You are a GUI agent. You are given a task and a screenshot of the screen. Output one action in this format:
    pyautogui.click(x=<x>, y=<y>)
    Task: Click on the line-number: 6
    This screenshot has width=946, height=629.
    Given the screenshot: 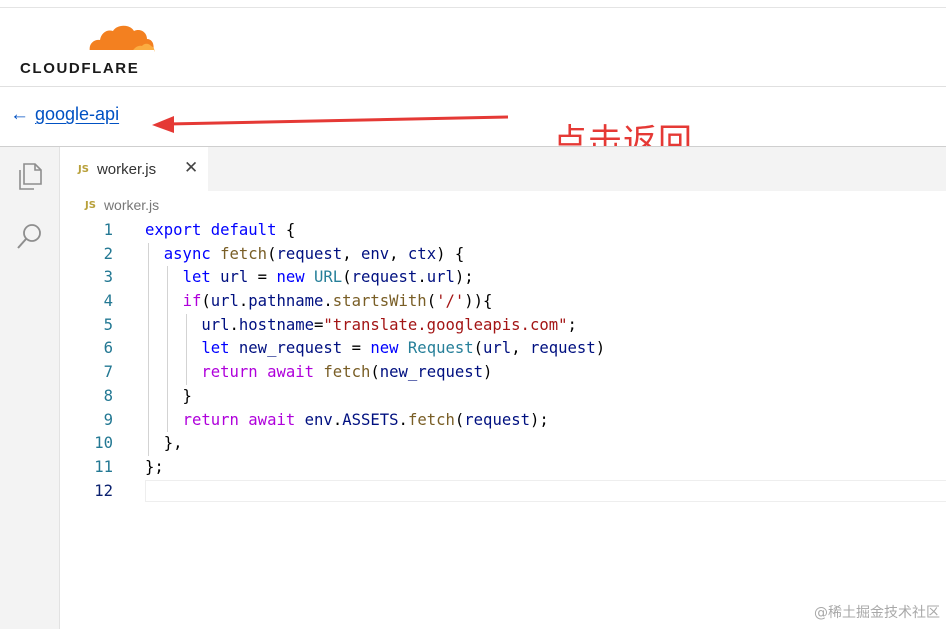 What is the action you would take?
    pyautogui.click(x=108, y=348)
    